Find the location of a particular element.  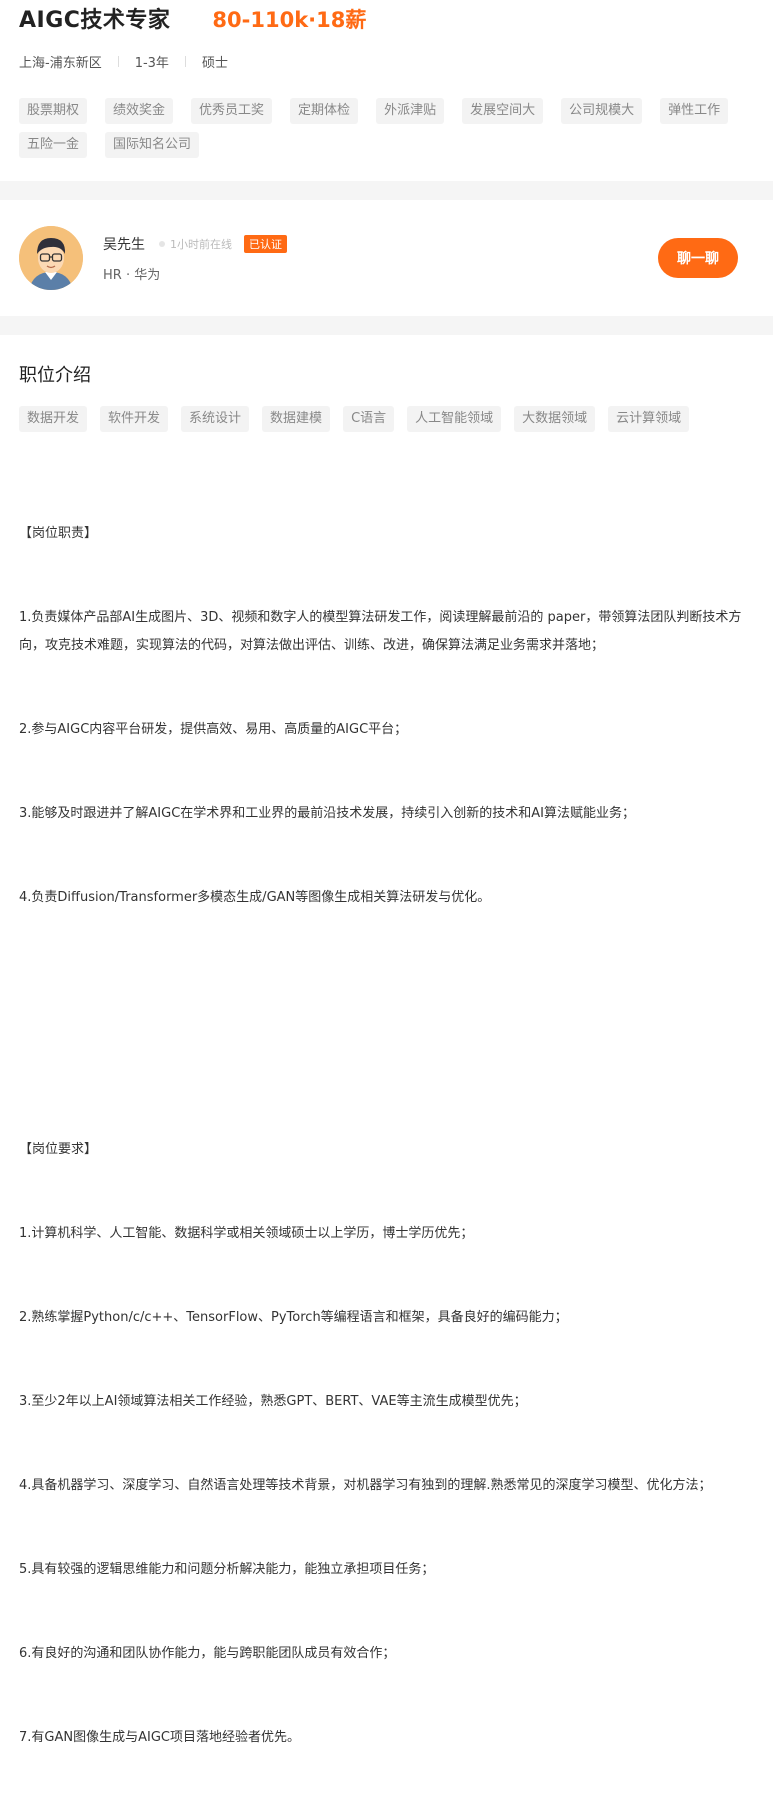

benefit-tag: 股票期权 is located at coordinates (53, 111).